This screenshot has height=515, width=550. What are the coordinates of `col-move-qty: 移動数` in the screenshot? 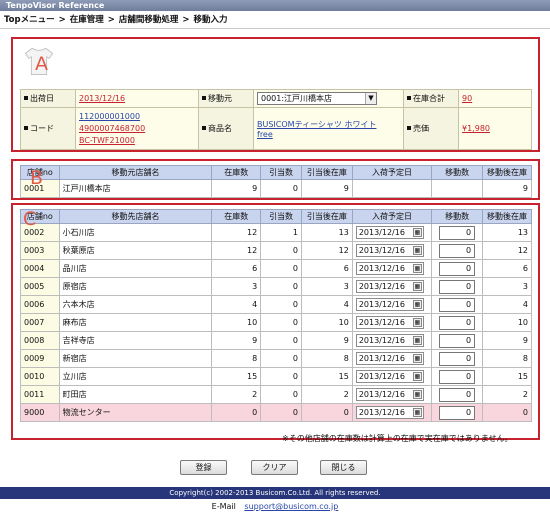 It's located at (457, 216).